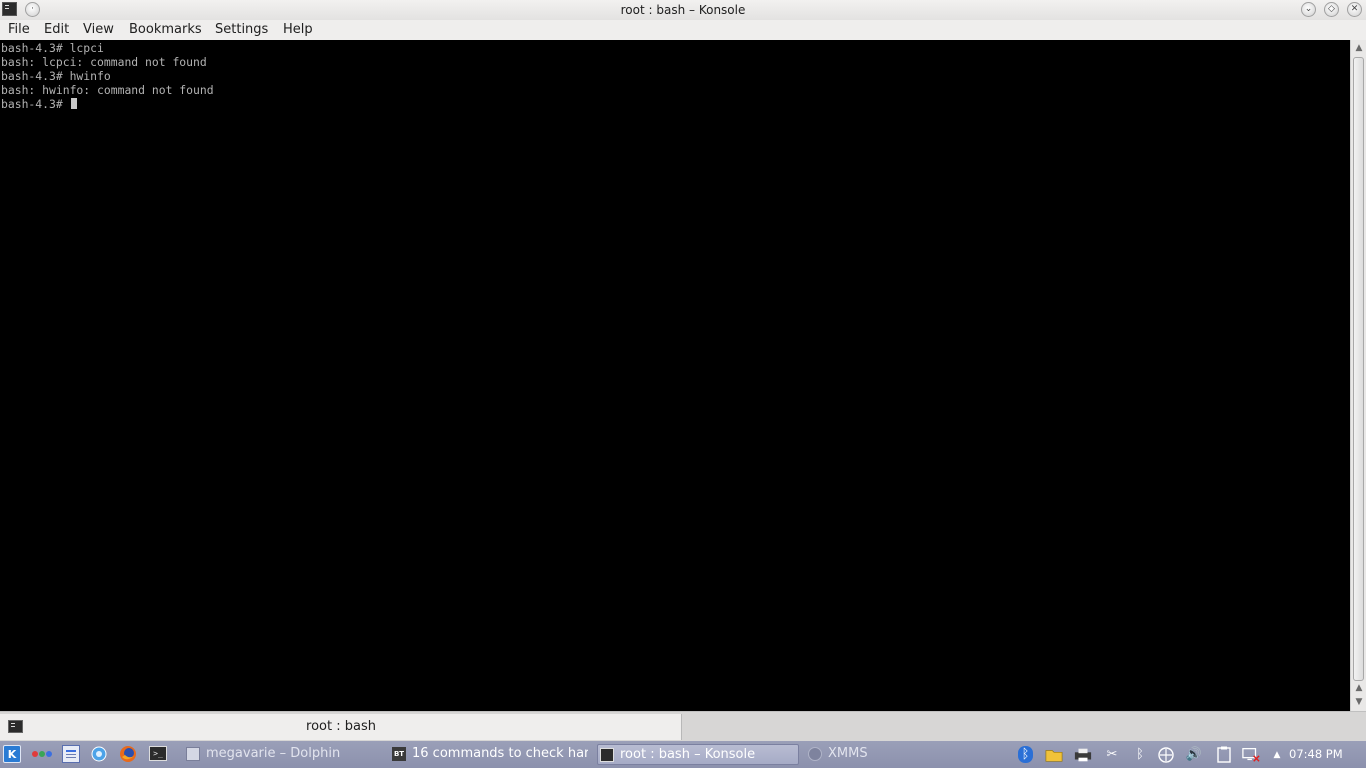 This screenshot has width=1366, height=768. I want to click on activities-icon, so click(42, 754).